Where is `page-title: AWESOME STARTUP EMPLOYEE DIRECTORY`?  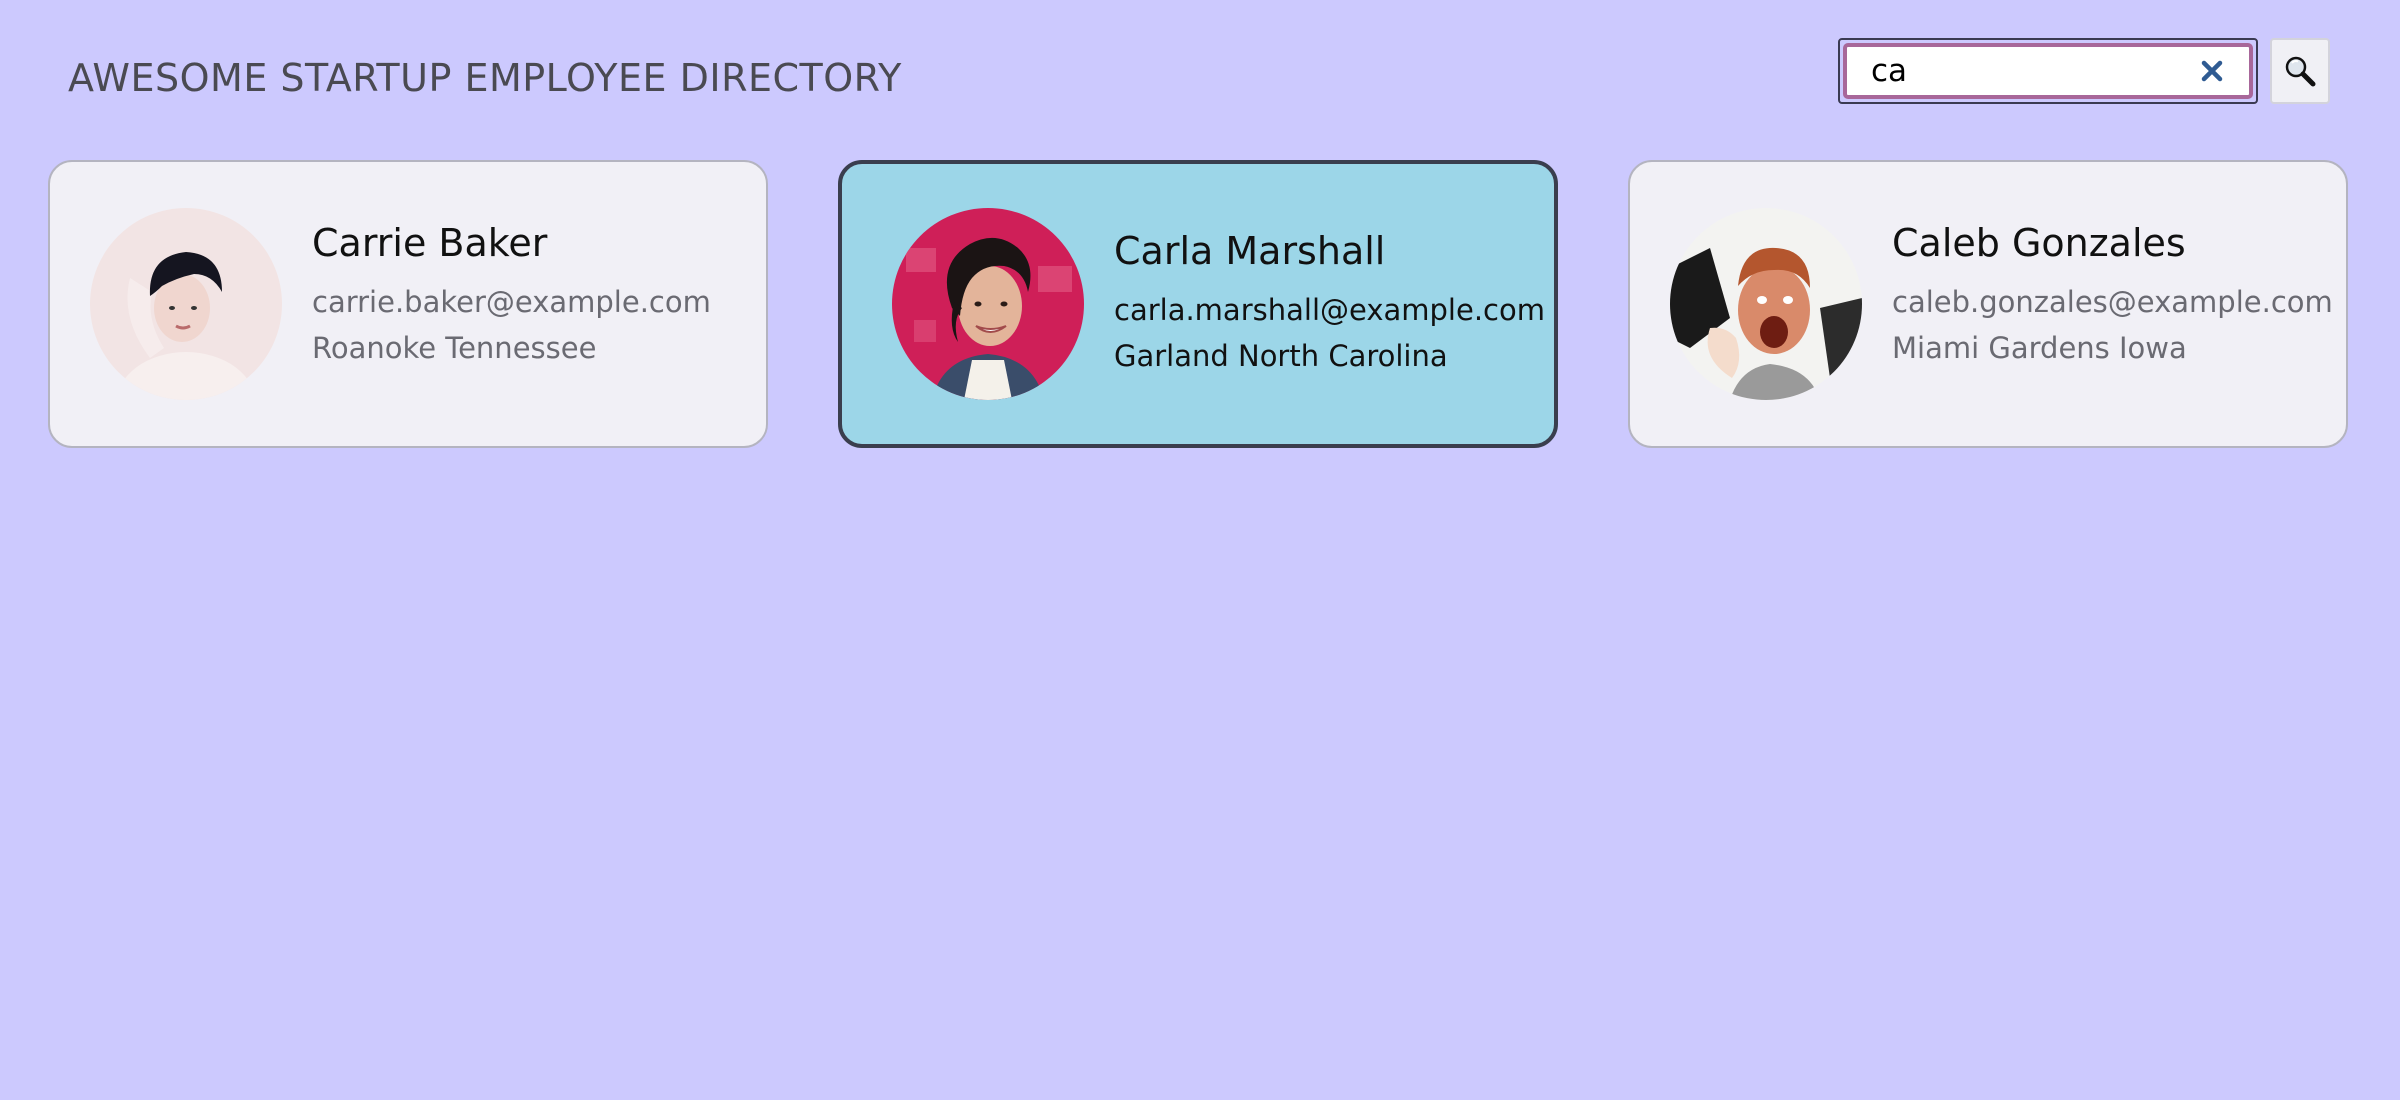
page-title: AWESOME STARTUP EMPLOYEE DIRECTORY is located at coordinates (485, 78).